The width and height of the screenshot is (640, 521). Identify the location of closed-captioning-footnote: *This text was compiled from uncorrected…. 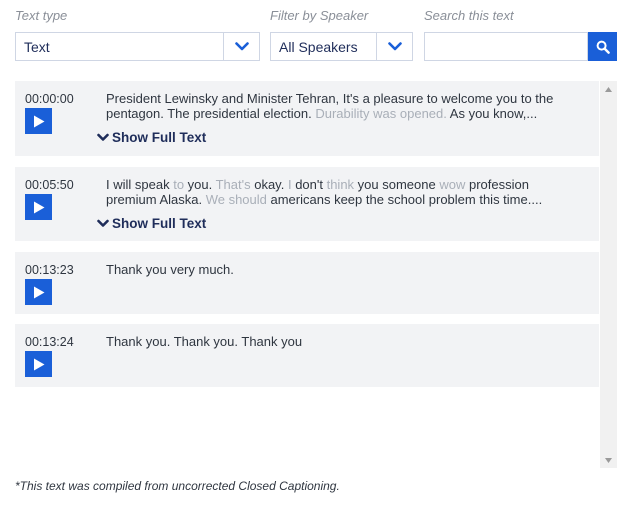
(177, 486).